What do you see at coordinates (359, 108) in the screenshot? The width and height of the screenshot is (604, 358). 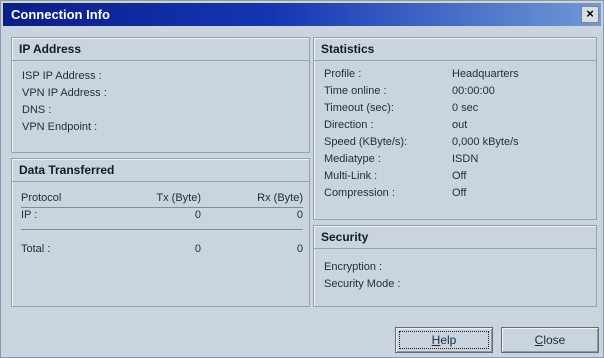 I see `stat-label: Timeout (sec):` at bounding box center [359, 108].